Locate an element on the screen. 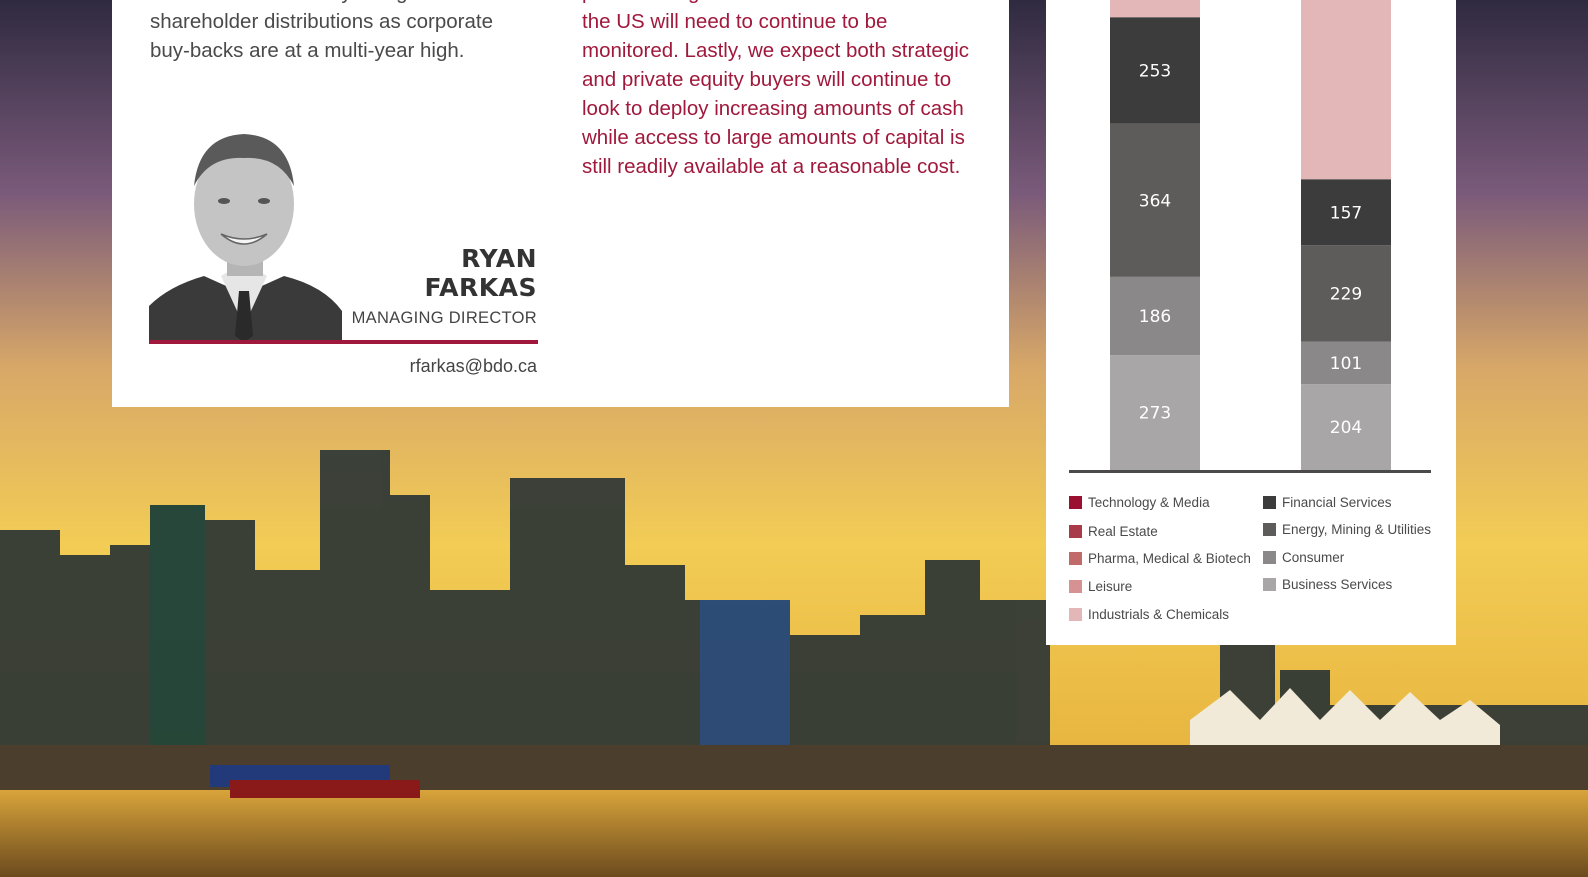 The image size is (1588, 877). legend-item-real-estate: Real Estate is located at coordinates (1113, 531).